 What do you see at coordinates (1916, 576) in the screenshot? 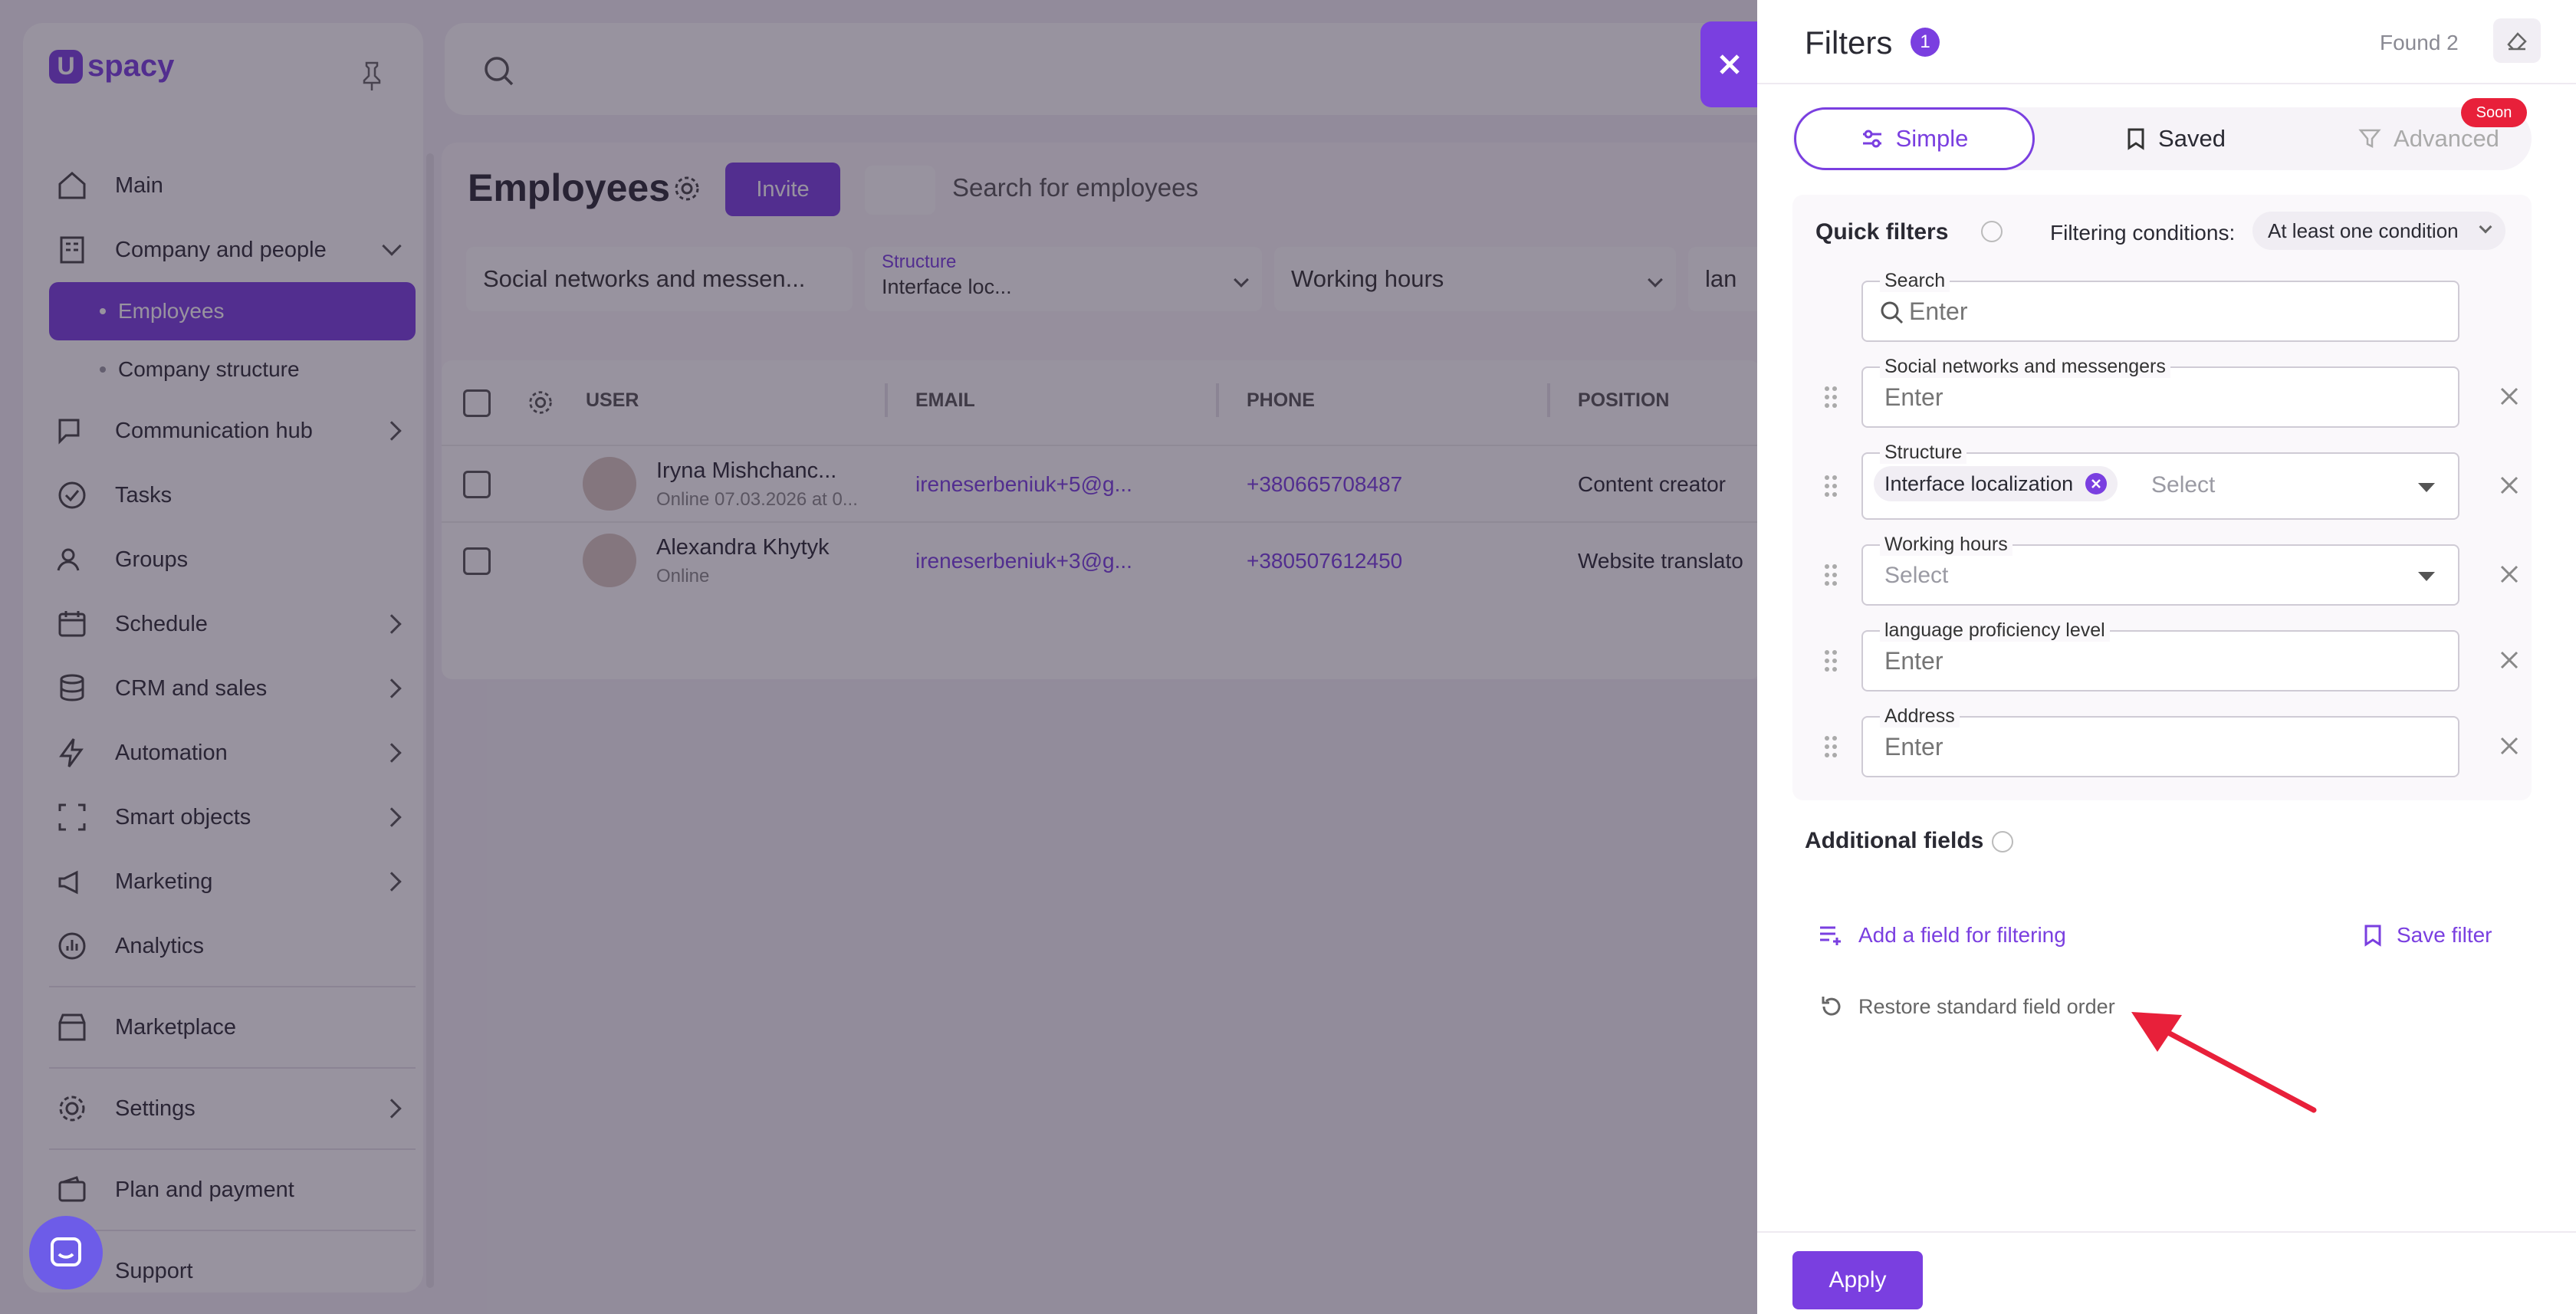
I see `working-hours-placeholder: Select` at bounding box center [1916, 576].